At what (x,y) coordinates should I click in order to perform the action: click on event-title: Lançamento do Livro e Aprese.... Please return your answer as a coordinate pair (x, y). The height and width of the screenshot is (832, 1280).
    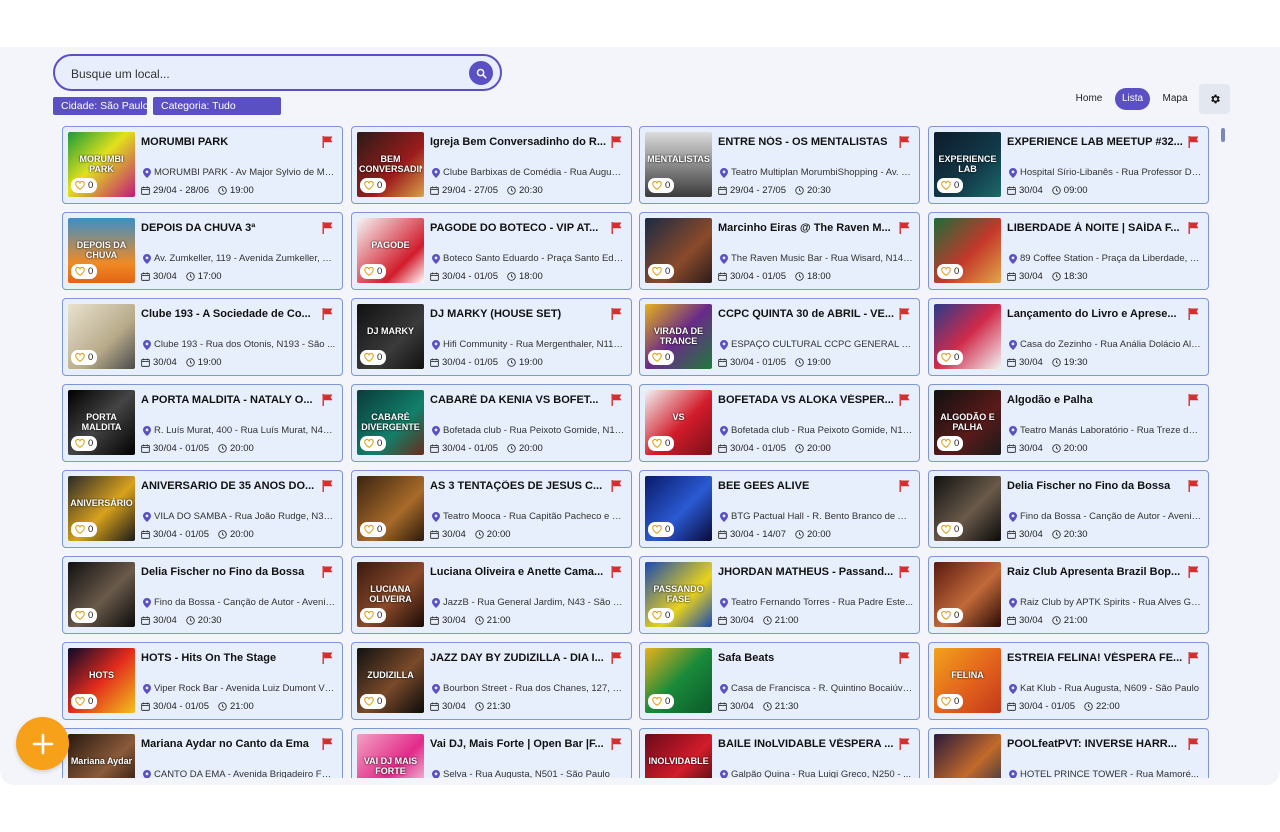
    Looking at the image, I should click on (1096, 314).